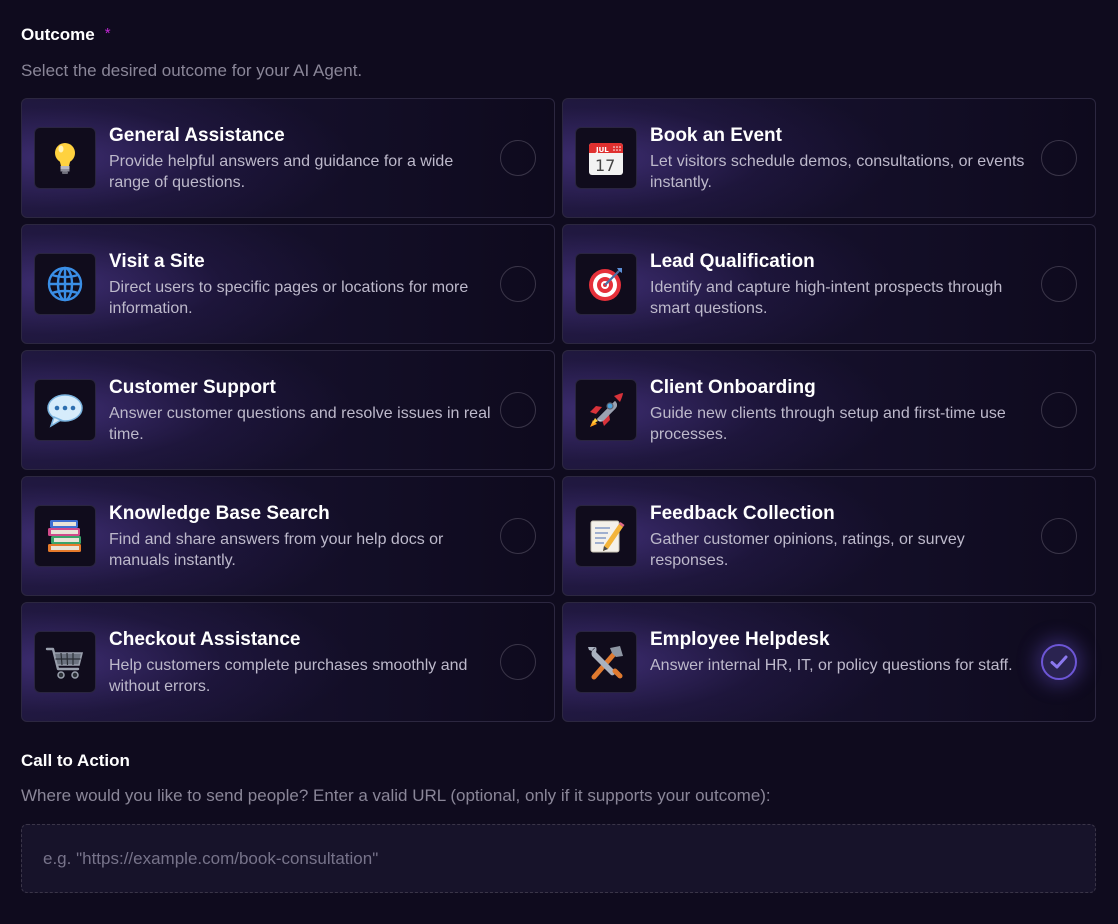 The width and height of the screenshot is (1118, 924). I want to click on outcome-label-text: Outcome, so click(58, 34).